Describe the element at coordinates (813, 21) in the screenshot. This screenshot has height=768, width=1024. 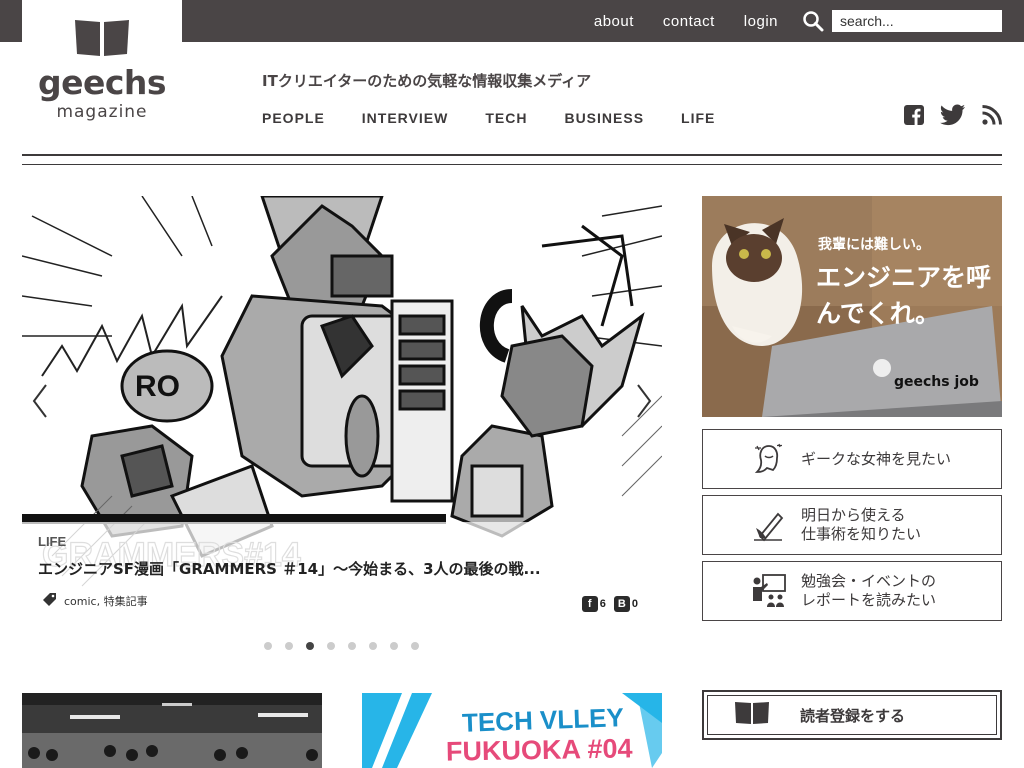
I see `search-icon` at that location.